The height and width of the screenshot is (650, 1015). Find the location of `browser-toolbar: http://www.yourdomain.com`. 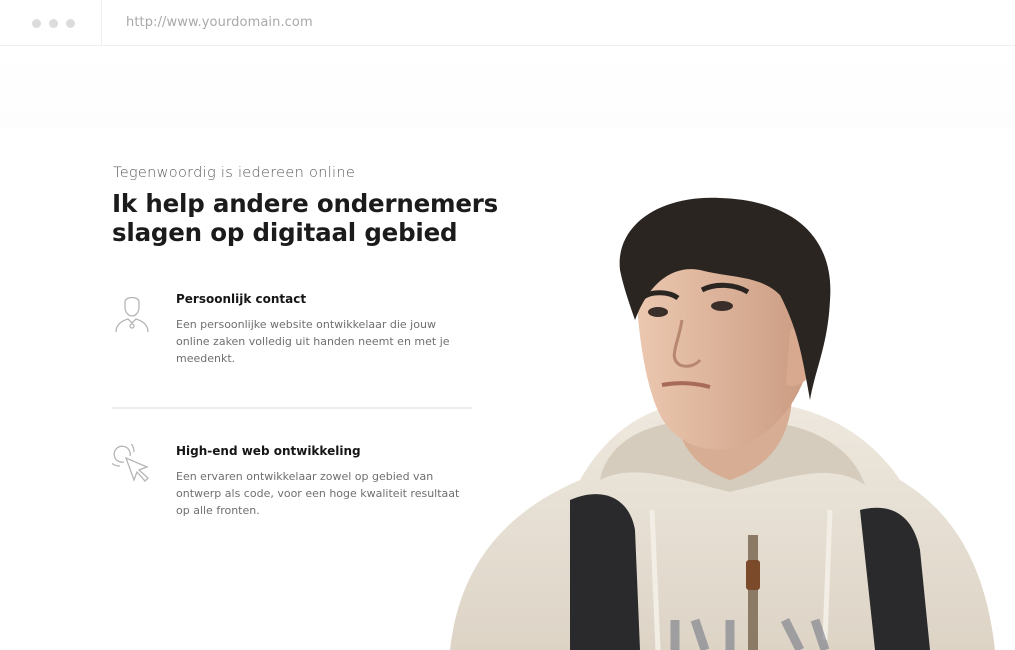

browser-toolbar: http://www.yourdomain.com is located at coordinates (507, 23).